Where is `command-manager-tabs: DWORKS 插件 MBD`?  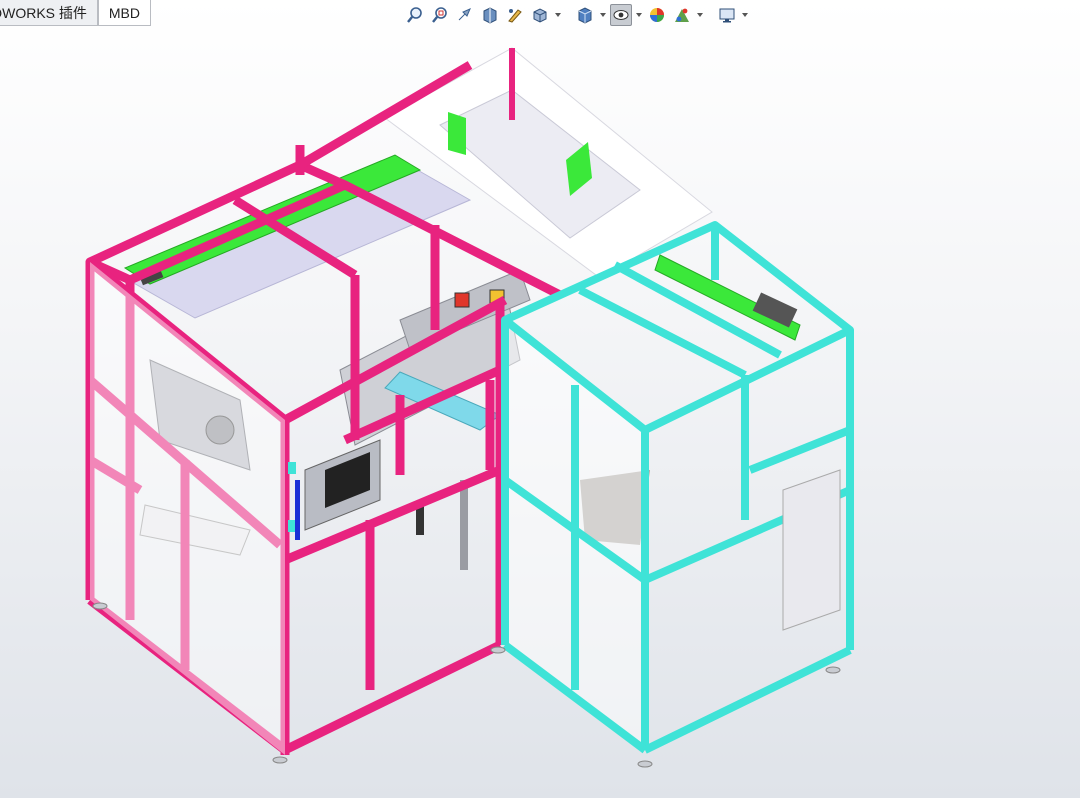 command-manager-tabs: DWORKS 插件 MBD is located at coordinates (76, 13).